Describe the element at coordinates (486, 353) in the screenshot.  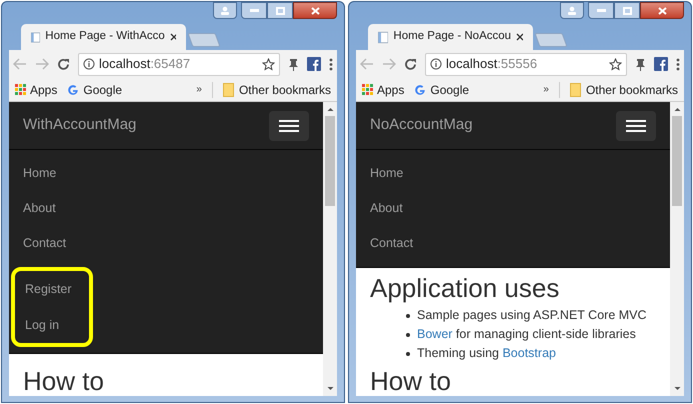
I see `list-item-text: Theming using Bootstrap` at that location.